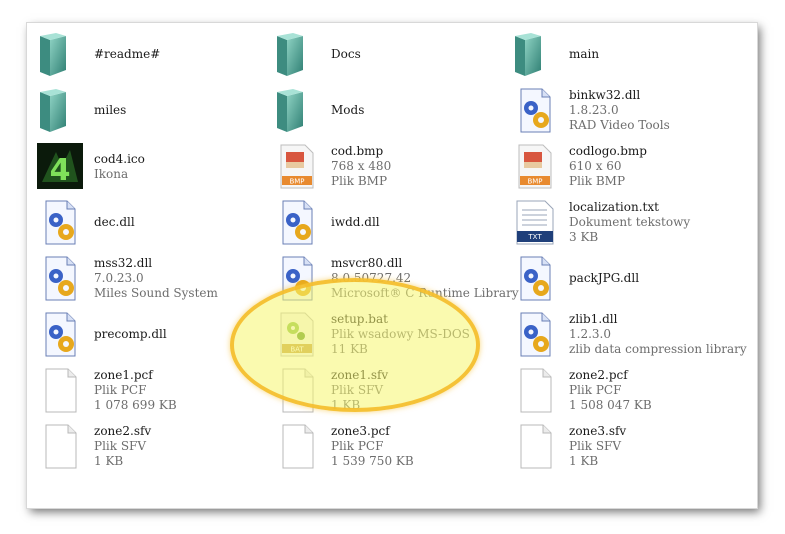 Image resolution: width=785 pixels, height=534 pixels. I want to click on file-item: zone2.sfv Plik SFV 1 KB, so click(154, 448).